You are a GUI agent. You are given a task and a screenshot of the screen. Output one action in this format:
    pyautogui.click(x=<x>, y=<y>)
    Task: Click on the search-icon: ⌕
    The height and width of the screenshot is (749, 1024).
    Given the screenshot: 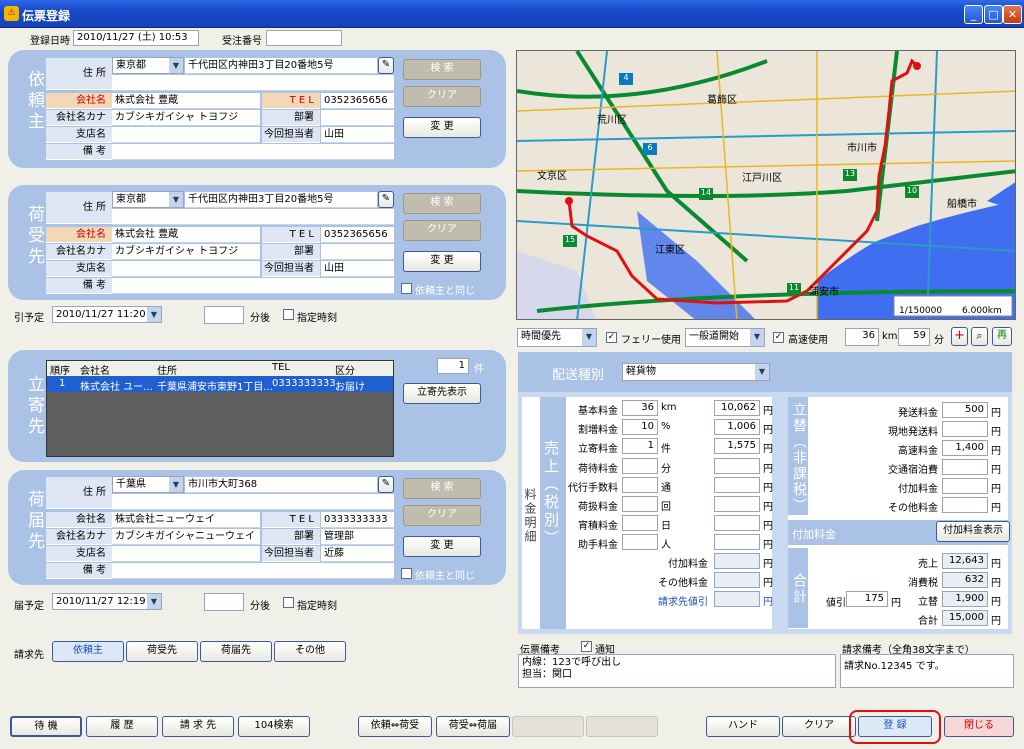 What is the action you would take?
    pyautogui.click(x=979, y=336)
    